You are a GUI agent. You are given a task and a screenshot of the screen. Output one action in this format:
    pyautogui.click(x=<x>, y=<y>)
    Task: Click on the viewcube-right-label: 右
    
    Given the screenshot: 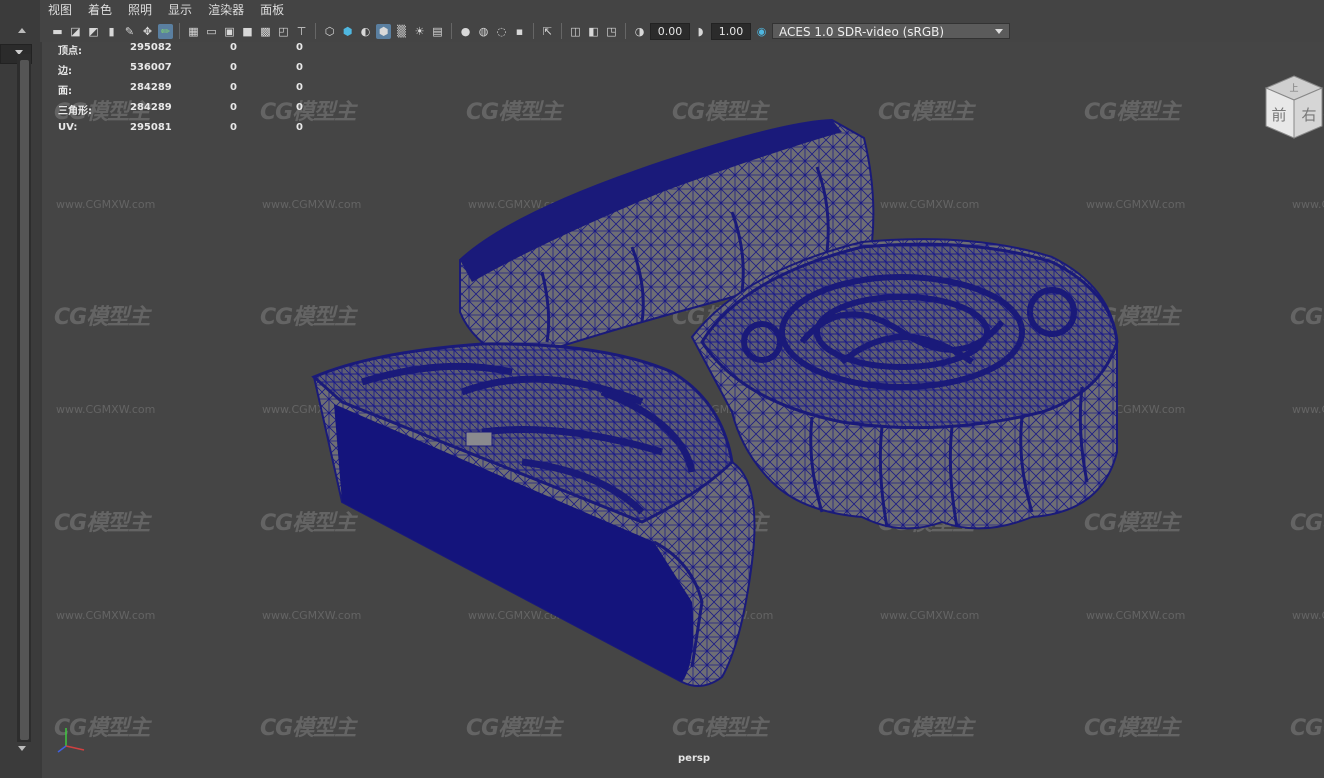 What is the action you would take?
    pyautogui.click(x=1308, y=115)
    